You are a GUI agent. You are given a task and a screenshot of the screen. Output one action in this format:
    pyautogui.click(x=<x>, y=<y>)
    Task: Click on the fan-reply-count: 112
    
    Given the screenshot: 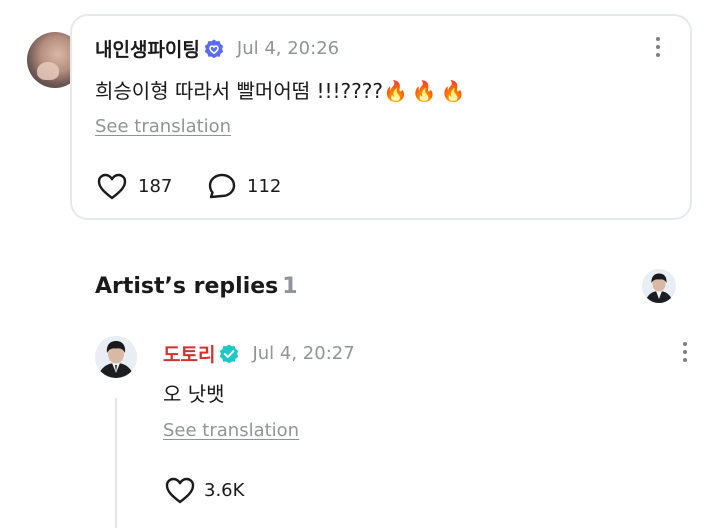 What is the action you would take?
    pyautogui.click(x=264, y=186)
    